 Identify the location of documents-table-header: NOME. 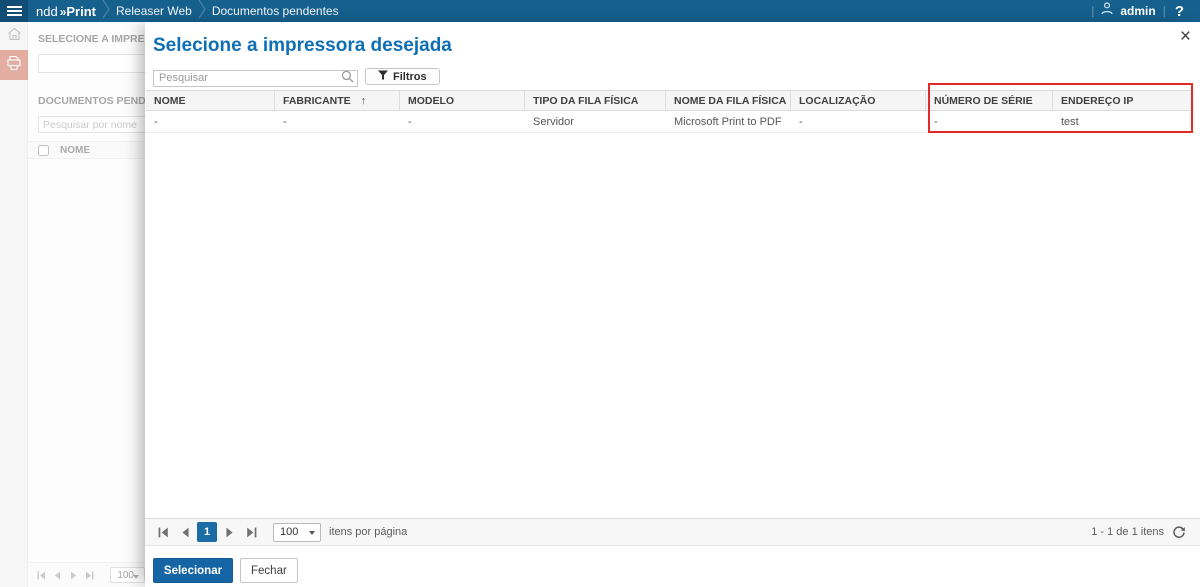
(86, 150).